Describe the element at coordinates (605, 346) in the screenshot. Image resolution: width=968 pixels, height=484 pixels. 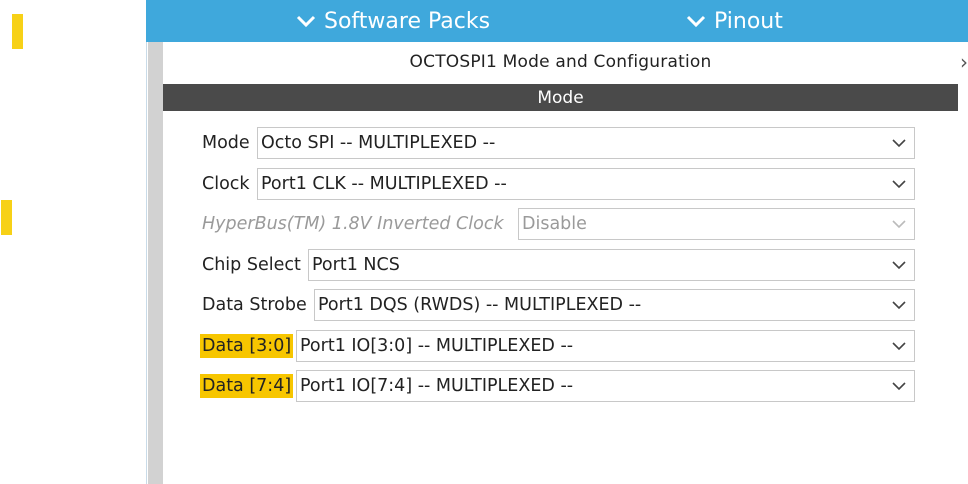
I see `data-3-0-select: Port1 IO[3:0] -- MULTIPLEXED --` at that location.